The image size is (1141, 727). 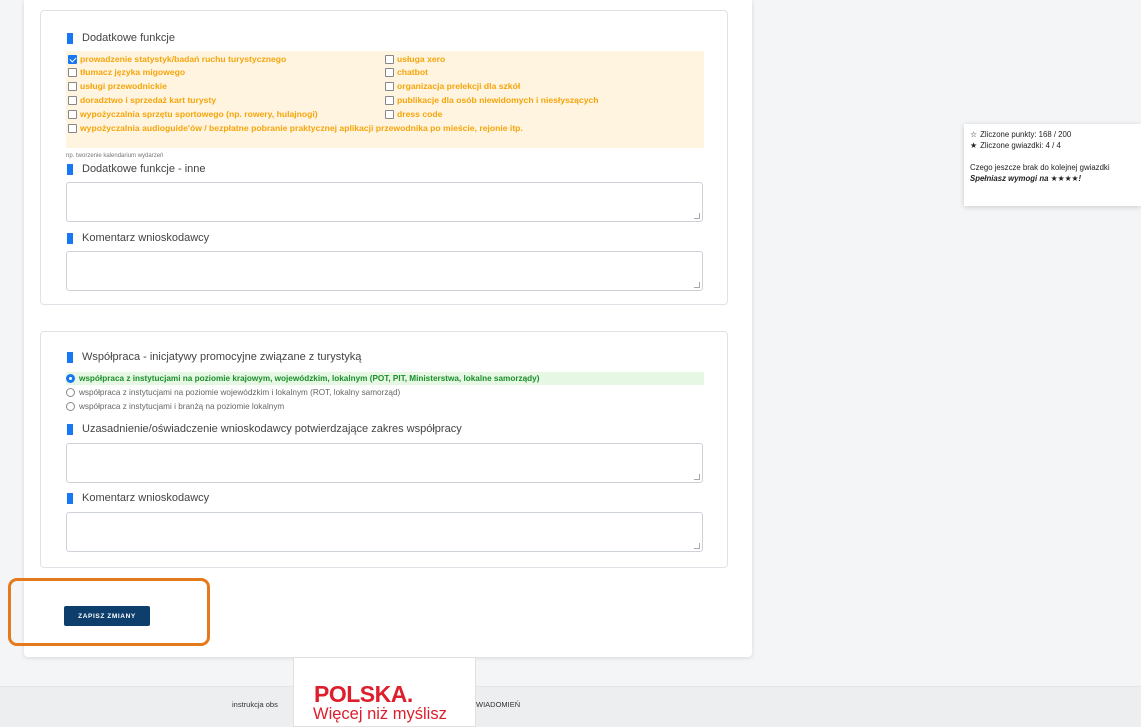 I want to click on extra-functions-header: Dodatkowe funkcje, so click(x=121, y=38).